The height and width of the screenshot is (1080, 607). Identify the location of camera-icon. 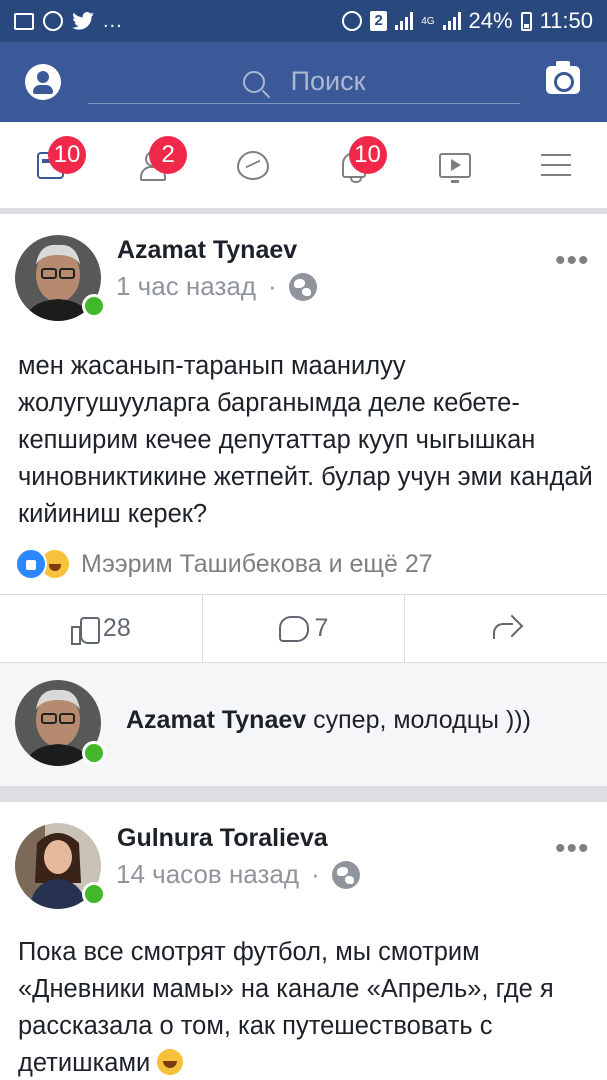
(563, 77).